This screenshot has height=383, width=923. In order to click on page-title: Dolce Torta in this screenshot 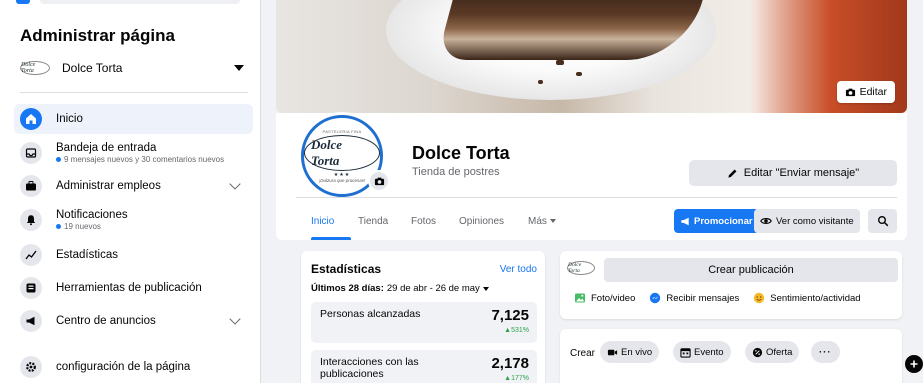, I will do `click(461, 153)`.